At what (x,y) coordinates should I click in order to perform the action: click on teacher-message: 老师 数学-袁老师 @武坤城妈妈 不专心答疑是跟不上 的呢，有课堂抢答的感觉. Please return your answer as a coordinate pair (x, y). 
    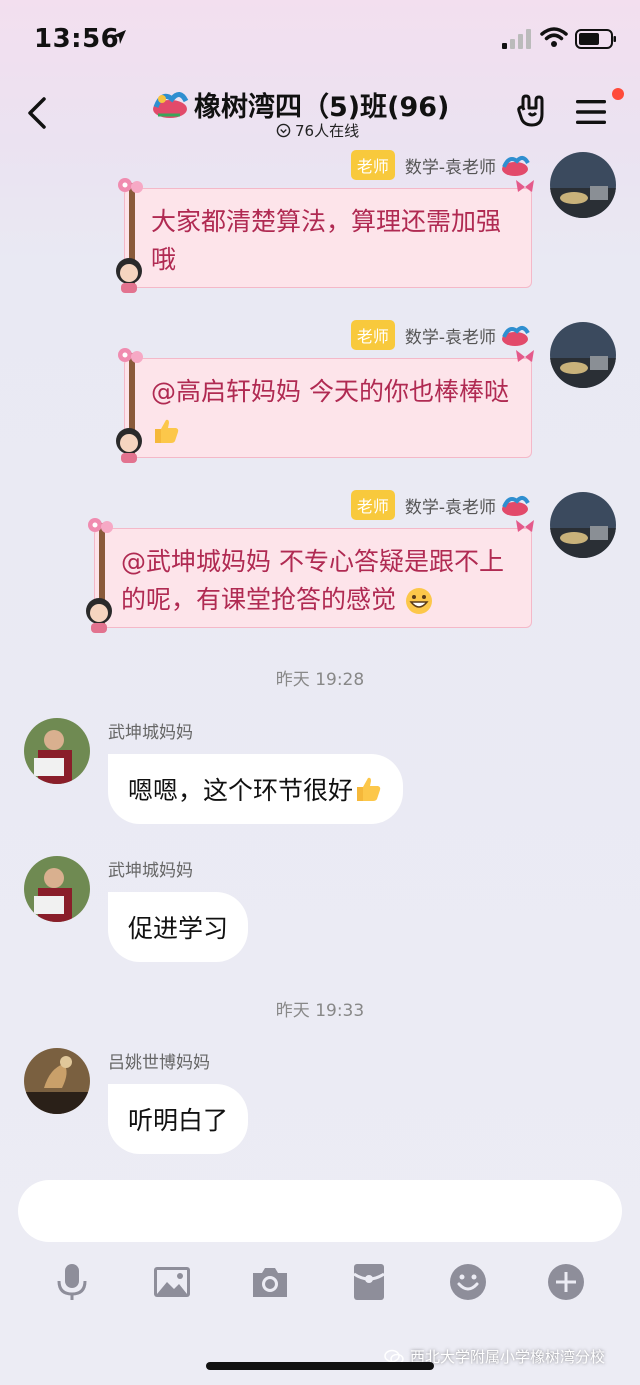
    Looking at the image, I should click on (320, 570).